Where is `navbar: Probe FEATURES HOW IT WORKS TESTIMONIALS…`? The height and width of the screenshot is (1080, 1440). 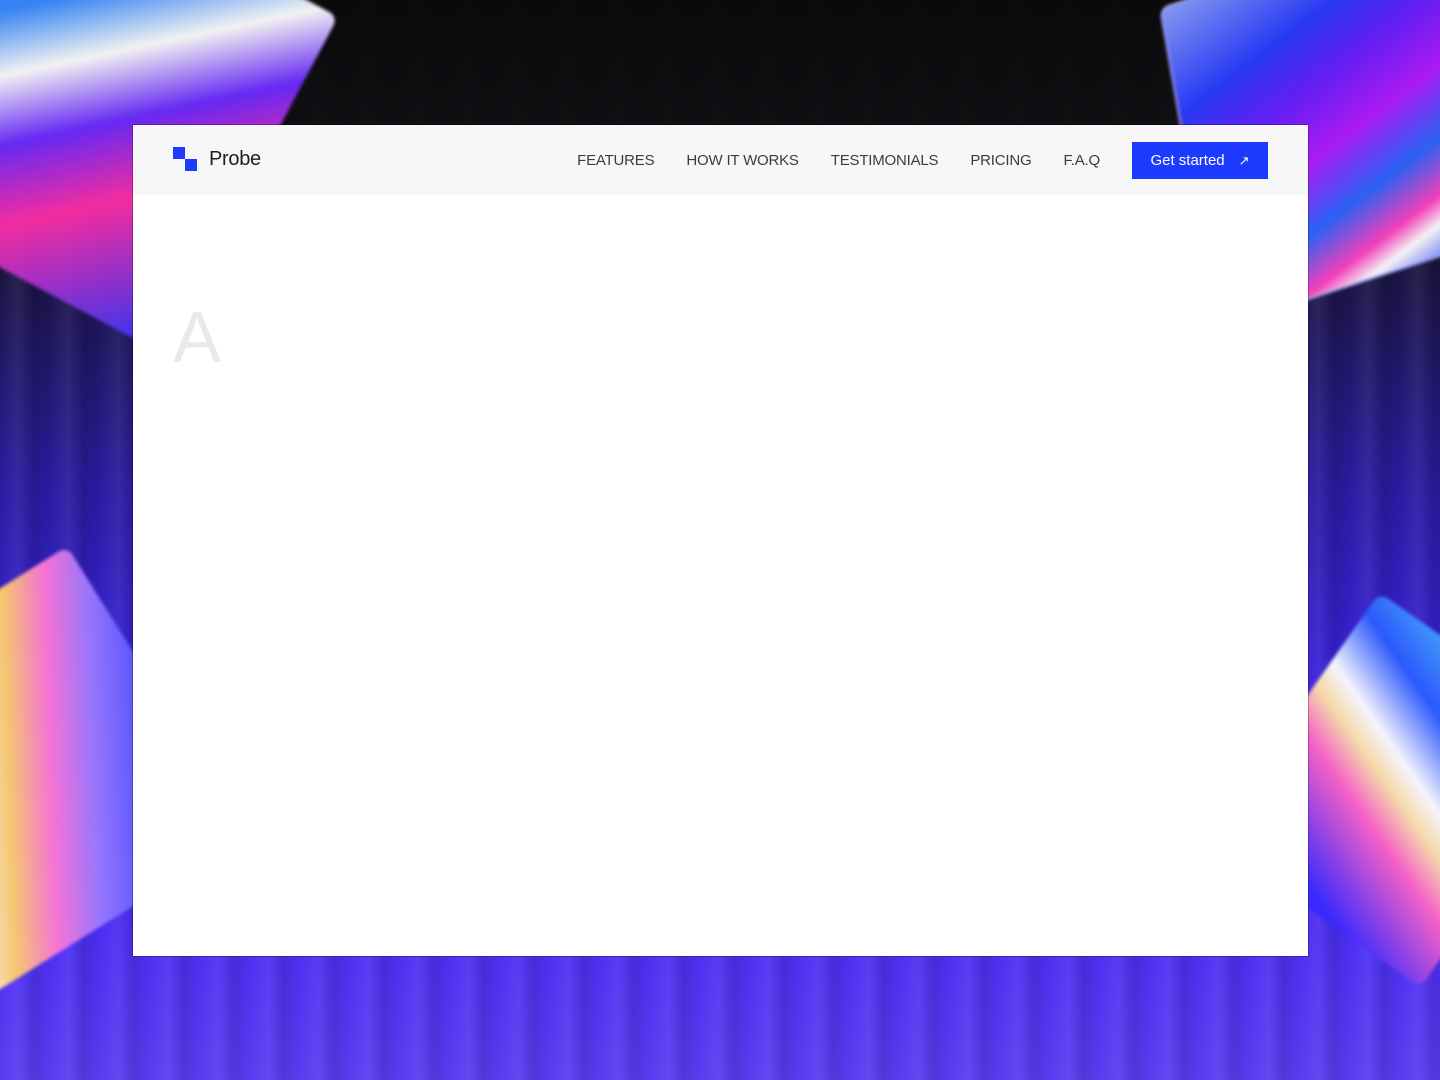
navbar: Probe FEATURES HOW IT WORKS TESTIMONIALS… is located at coordinates (720, 160).